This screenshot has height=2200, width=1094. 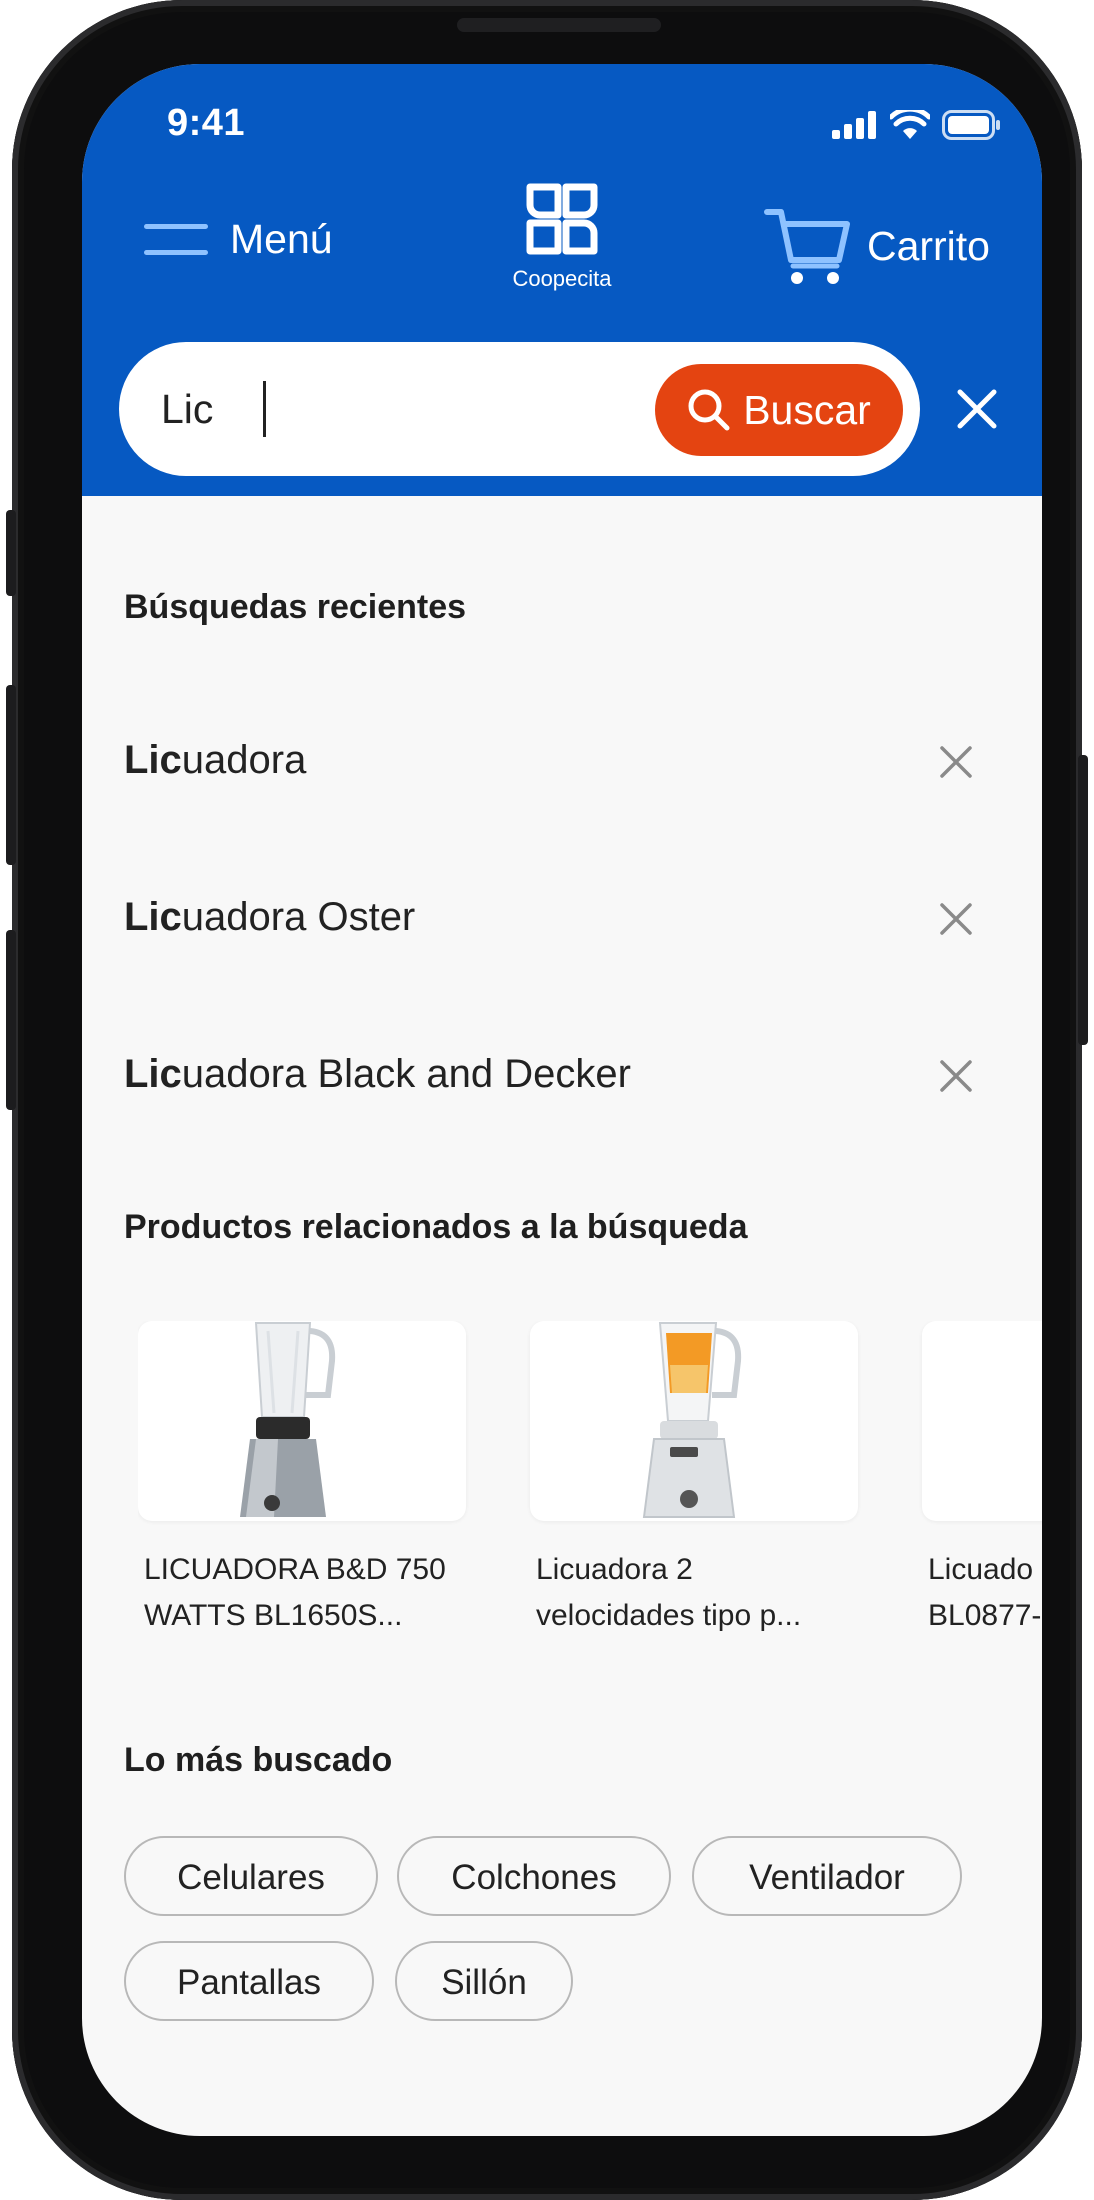 I want to click on volume-down-button, so click(x=11, y=1020).